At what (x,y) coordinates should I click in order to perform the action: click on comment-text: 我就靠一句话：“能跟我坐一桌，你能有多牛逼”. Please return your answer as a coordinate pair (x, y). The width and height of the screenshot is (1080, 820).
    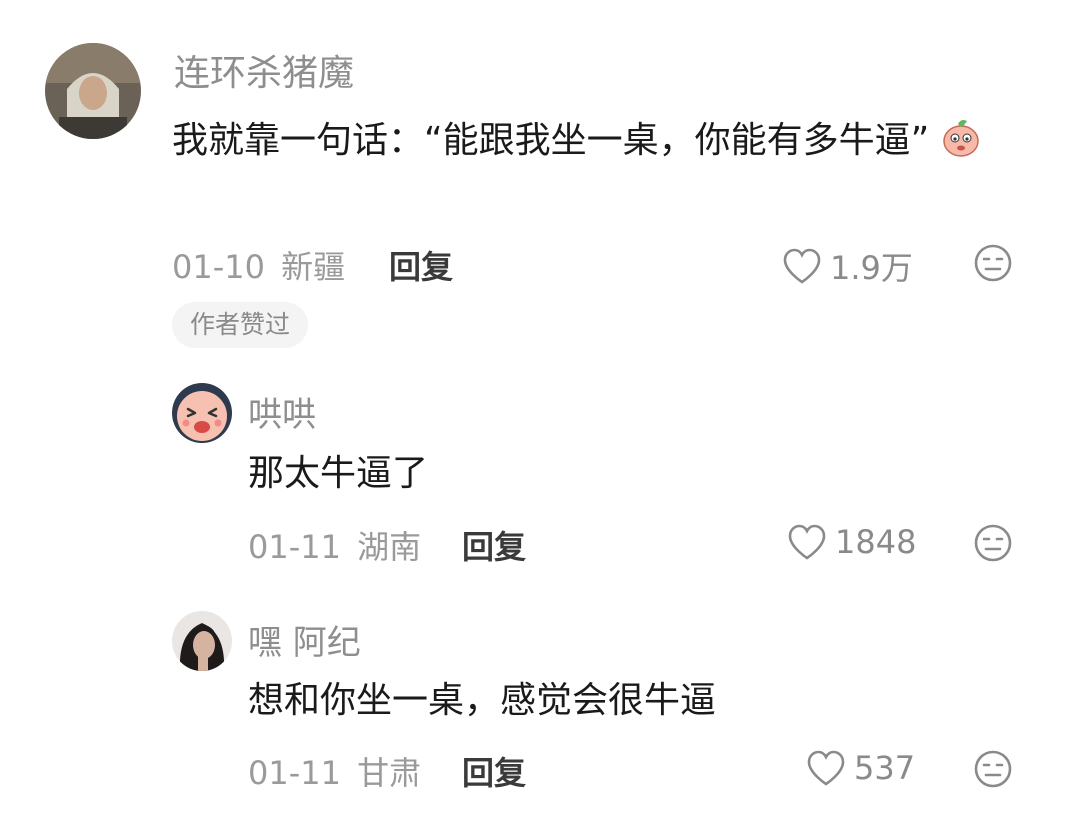
    Looking at the image, I should click on (597, 143).